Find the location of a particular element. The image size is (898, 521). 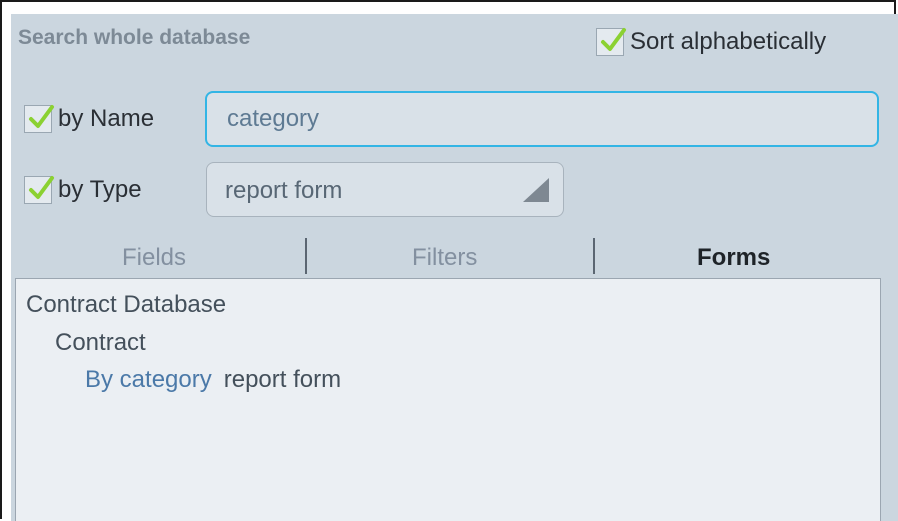

tab-fields: Fields is located at coordinates (154, 258).